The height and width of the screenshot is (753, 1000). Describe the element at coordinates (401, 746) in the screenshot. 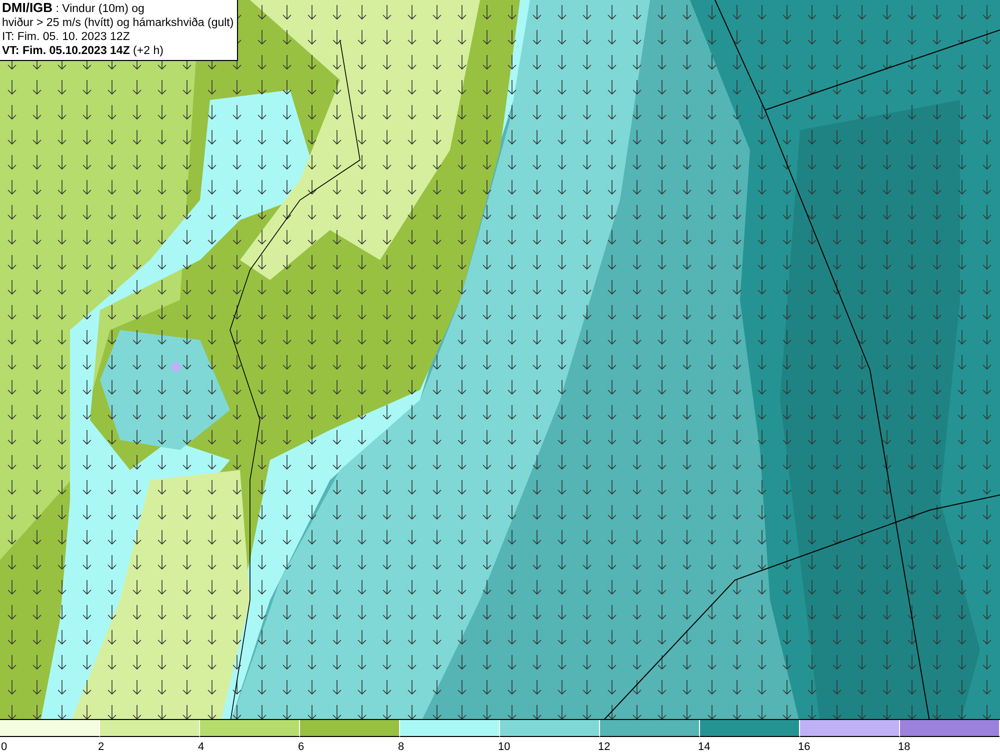

I see `legend-label: 8` at that location.